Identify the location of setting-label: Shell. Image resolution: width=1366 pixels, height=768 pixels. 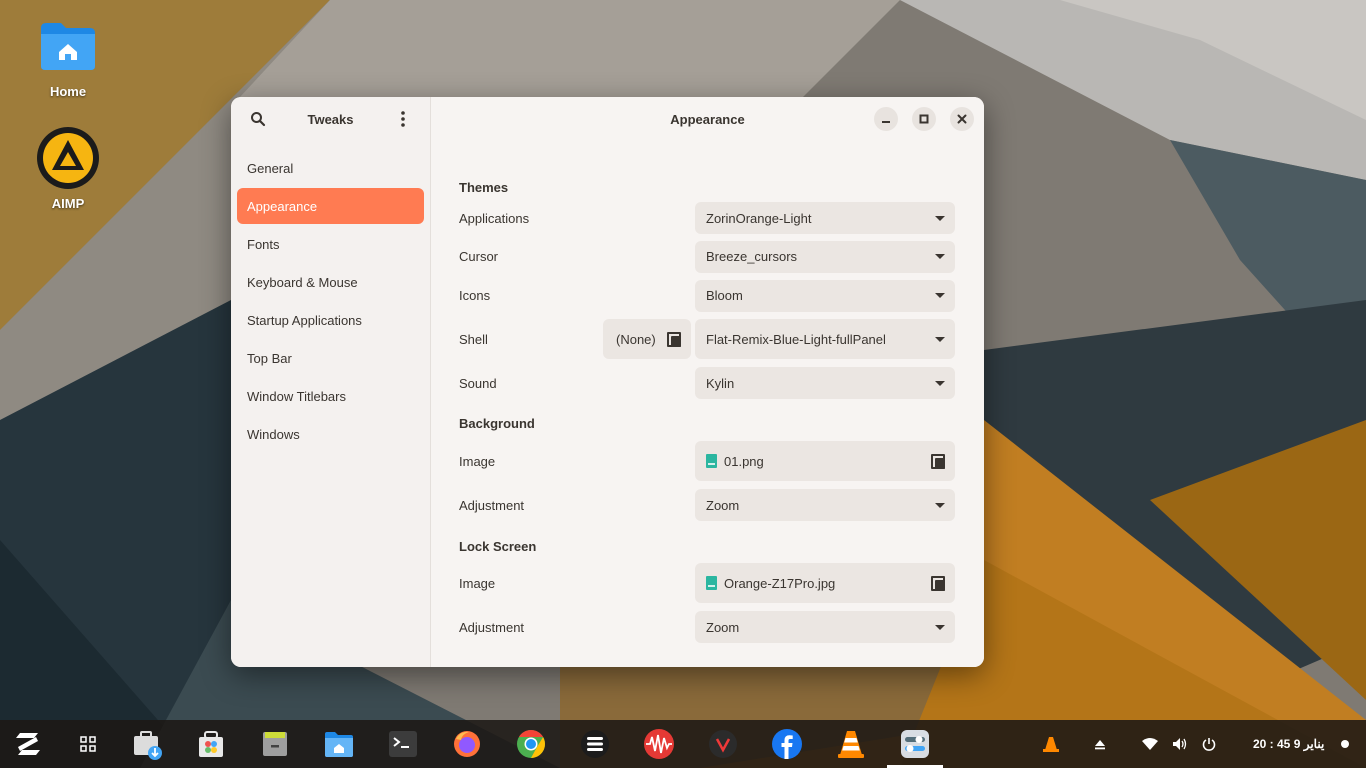
(473, 339).